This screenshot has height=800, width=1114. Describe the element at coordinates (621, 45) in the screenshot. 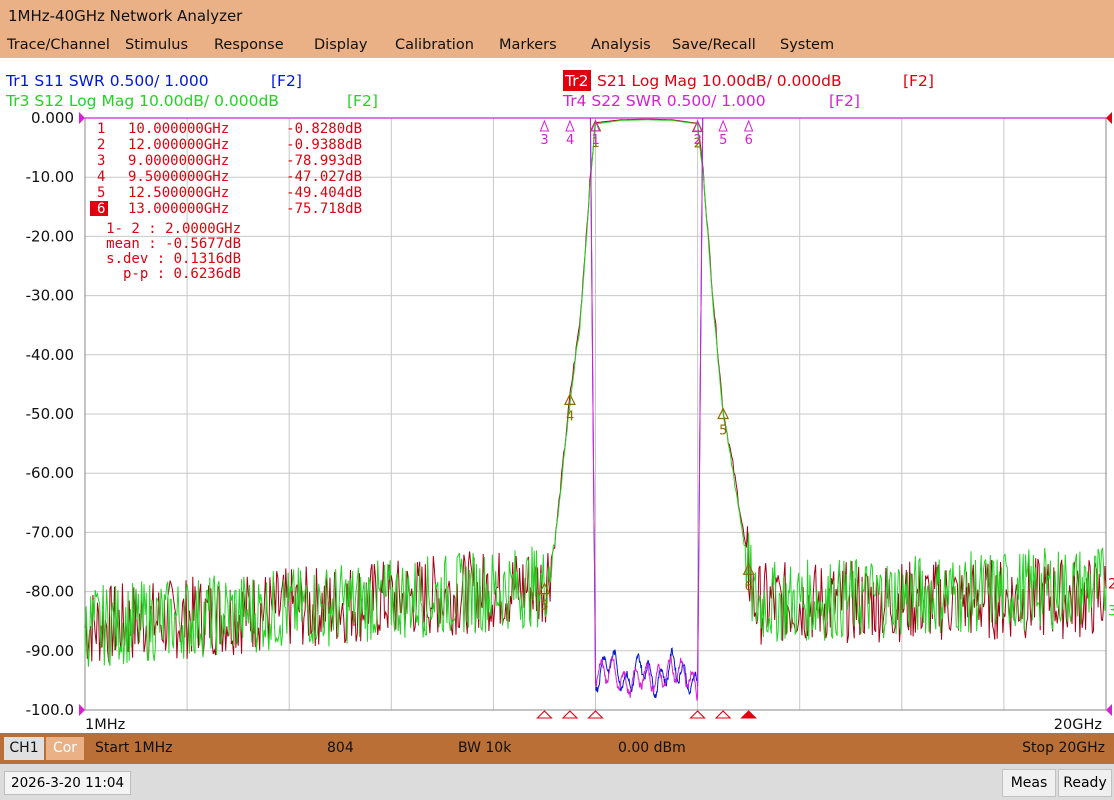

I see `menu-analysis: Analysis` at that location.